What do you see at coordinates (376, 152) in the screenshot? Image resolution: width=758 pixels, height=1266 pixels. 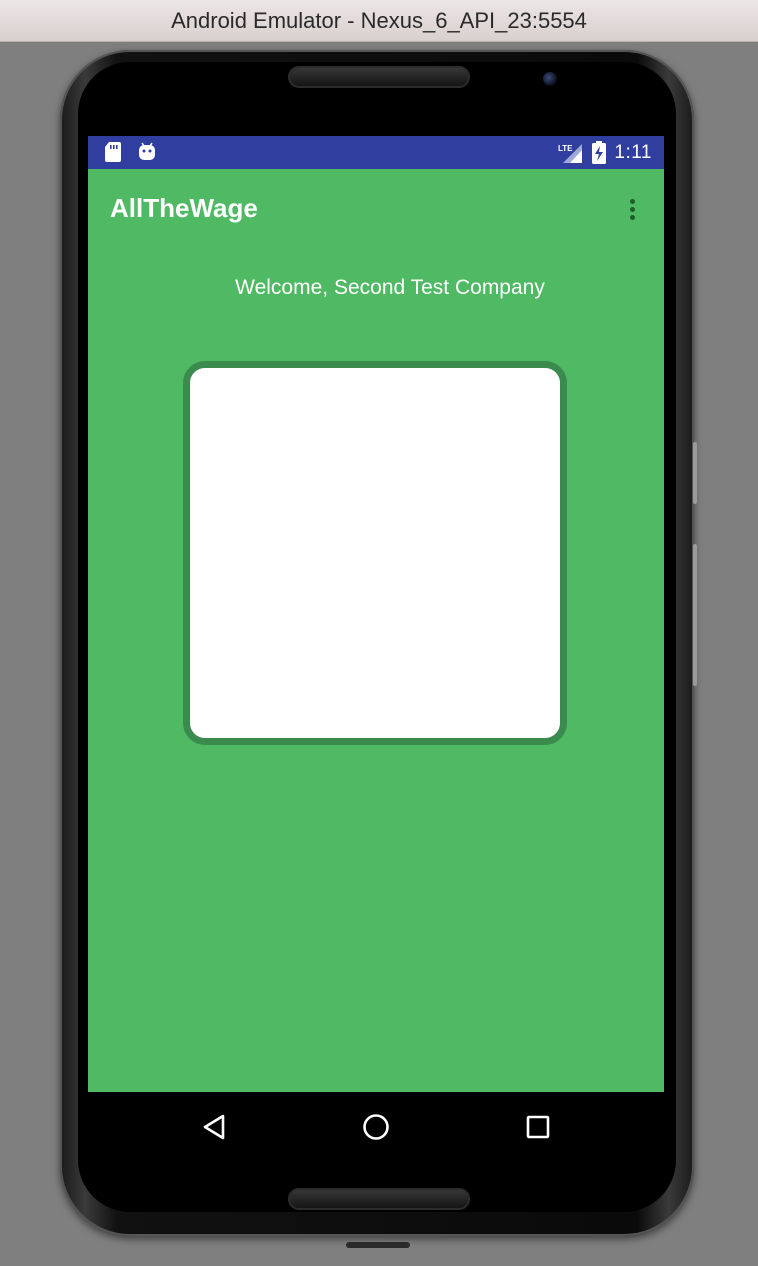 I see `status-bar: LTE 1:11` at bounding box center [376, 152].